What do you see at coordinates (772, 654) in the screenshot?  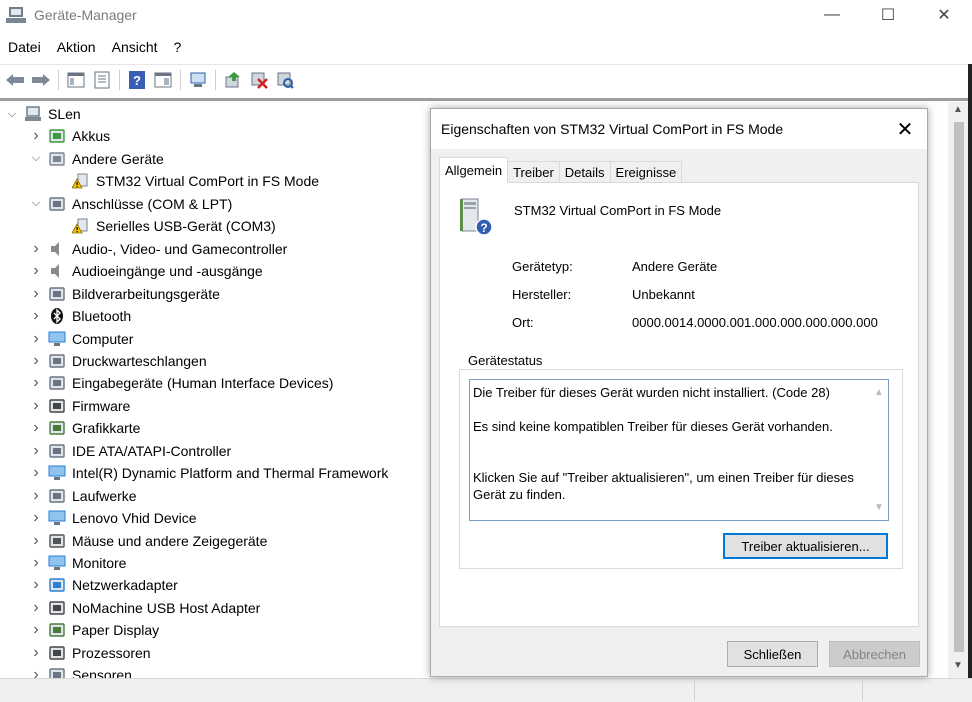 I see `close-dialog-button: Schließen` at bounding box center [772, 654].